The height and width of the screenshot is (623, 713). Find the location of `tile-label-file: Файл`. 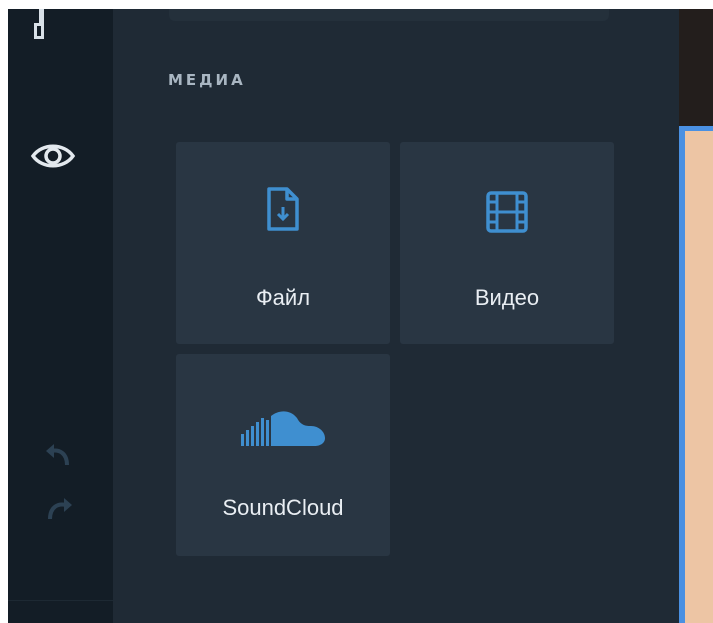

tile-label-file: Файл is located at coordinates (283, 297).